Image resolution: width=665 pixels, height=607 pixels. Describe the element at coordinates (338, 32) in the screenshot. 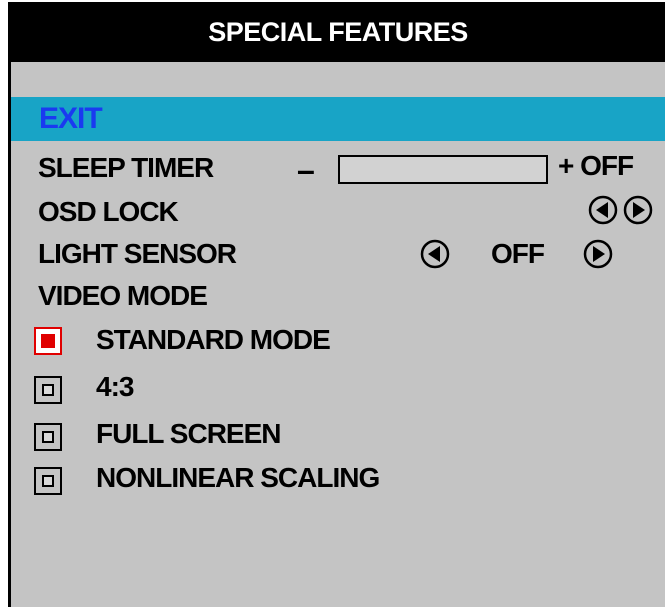

I see `menu-title: SPECIAL FEATURES` at that location.